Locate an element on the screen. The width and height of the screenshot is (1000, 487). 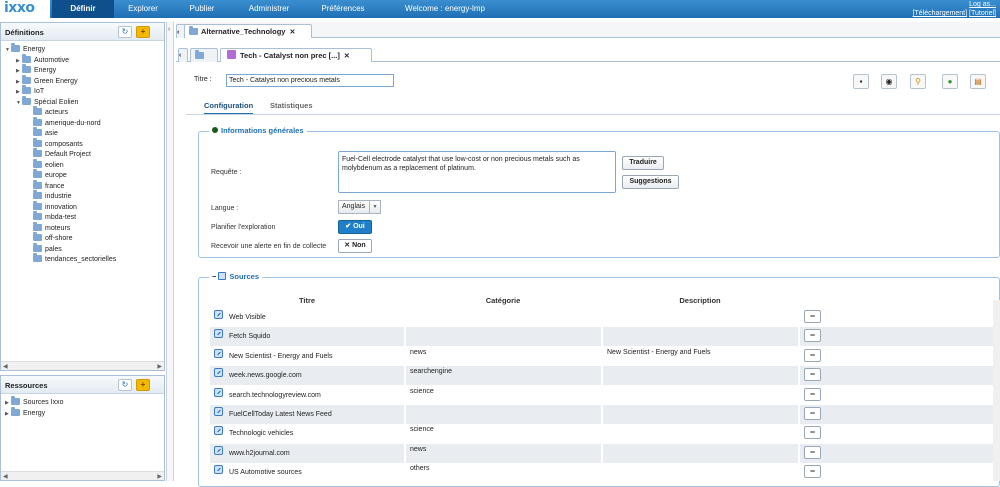
table-row: www.h2journal.com news − is located at coordinates (602, 453).